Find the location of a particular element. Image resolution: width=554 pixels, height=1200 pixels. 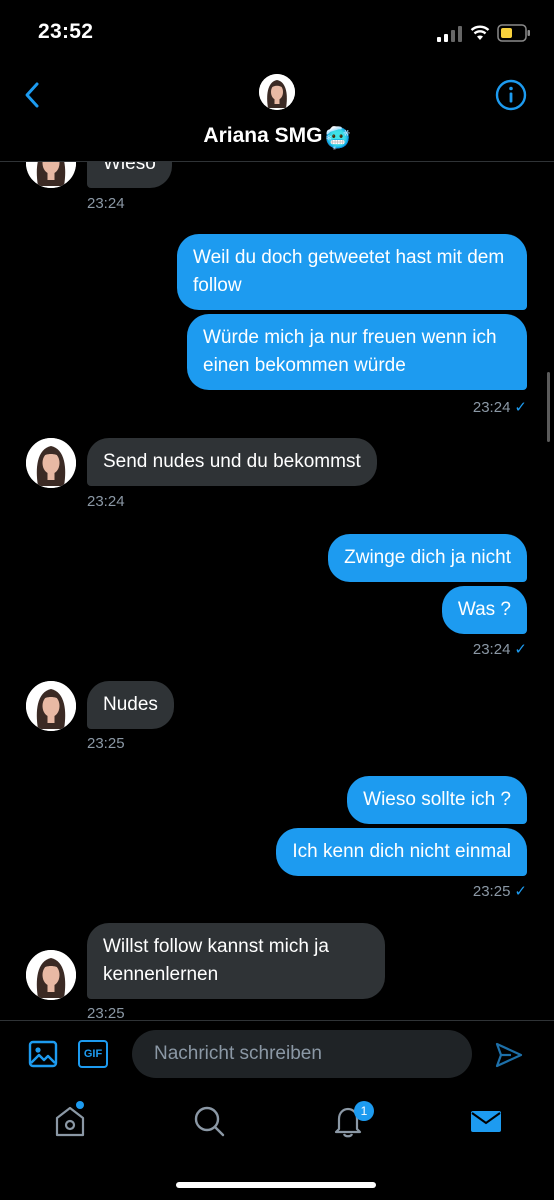

contact-name-text: Ariana SMG is located at coordinates (263, 135).